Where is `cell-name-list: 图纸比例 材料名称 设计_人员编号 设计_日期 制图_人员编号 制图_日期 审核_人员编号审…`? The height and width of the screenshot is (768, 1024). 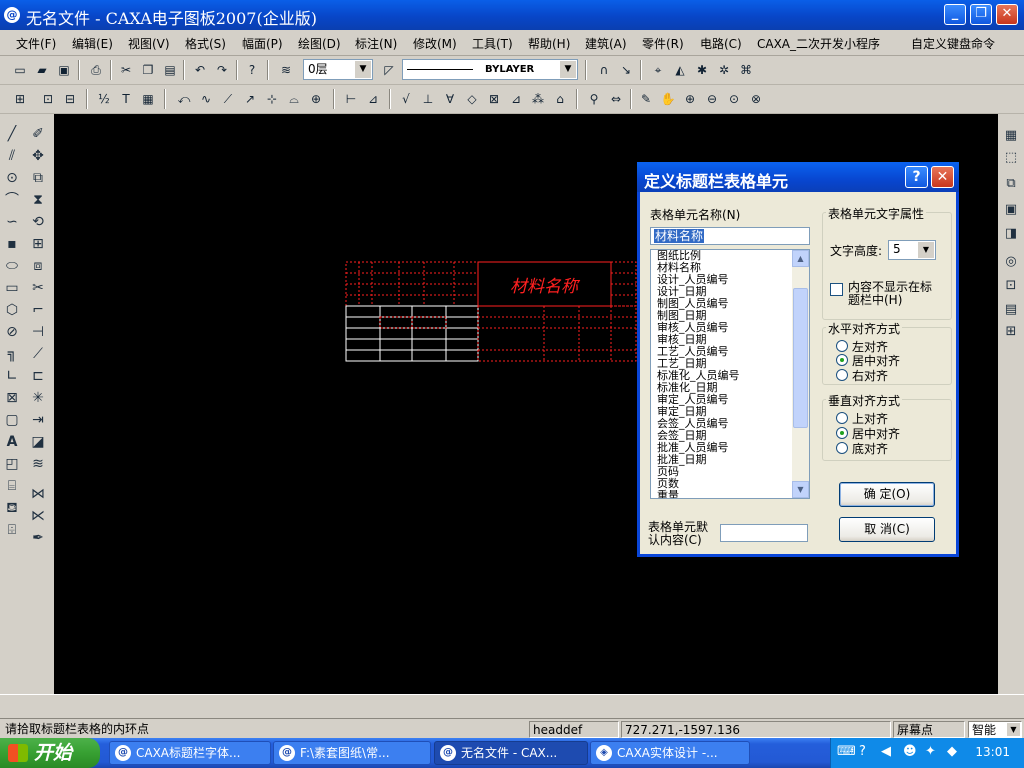 cell-name-list: 图纸比例 材料名称 设计_人员编号 设计_日期 制图_人员编号 制图_日期 审核_人员编号审… is located at coordinates (730, 374).